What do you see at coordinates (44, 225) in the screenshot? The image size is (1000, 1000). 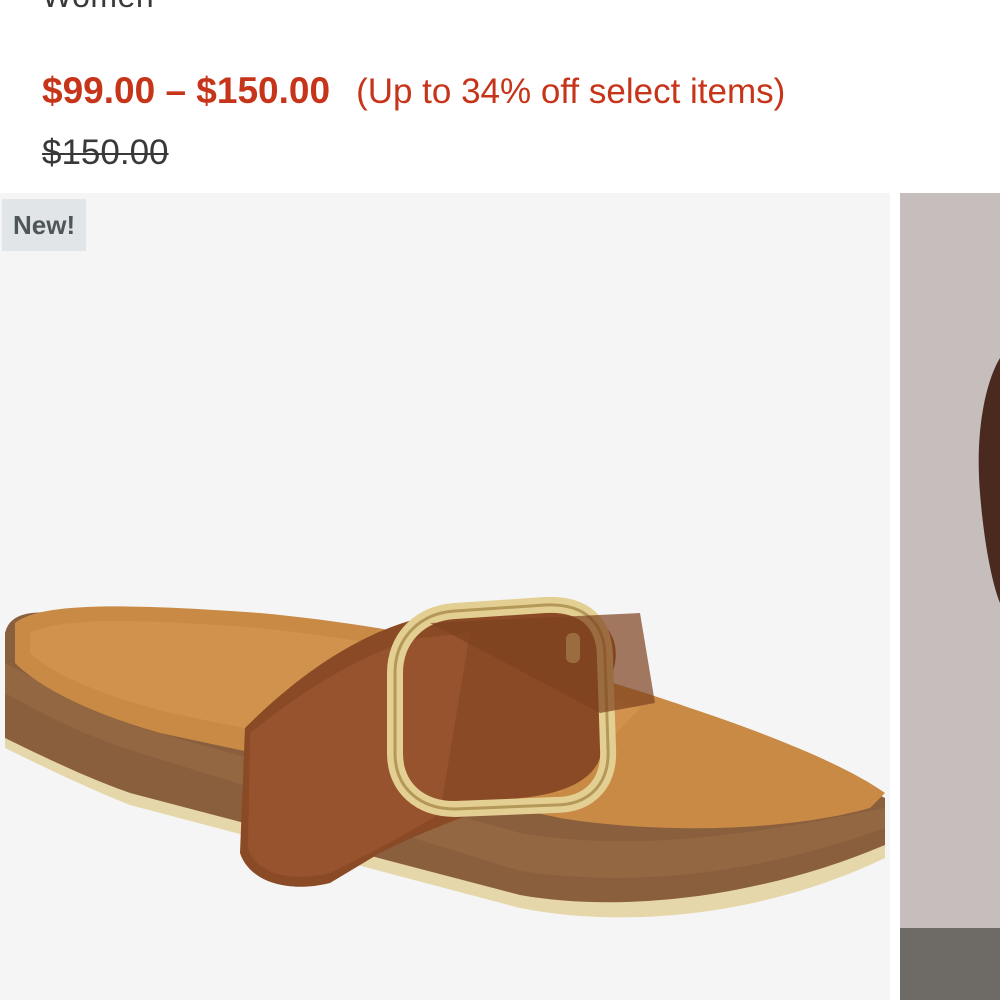 I see `new-badge: New!` at bounding box center [44, 225].